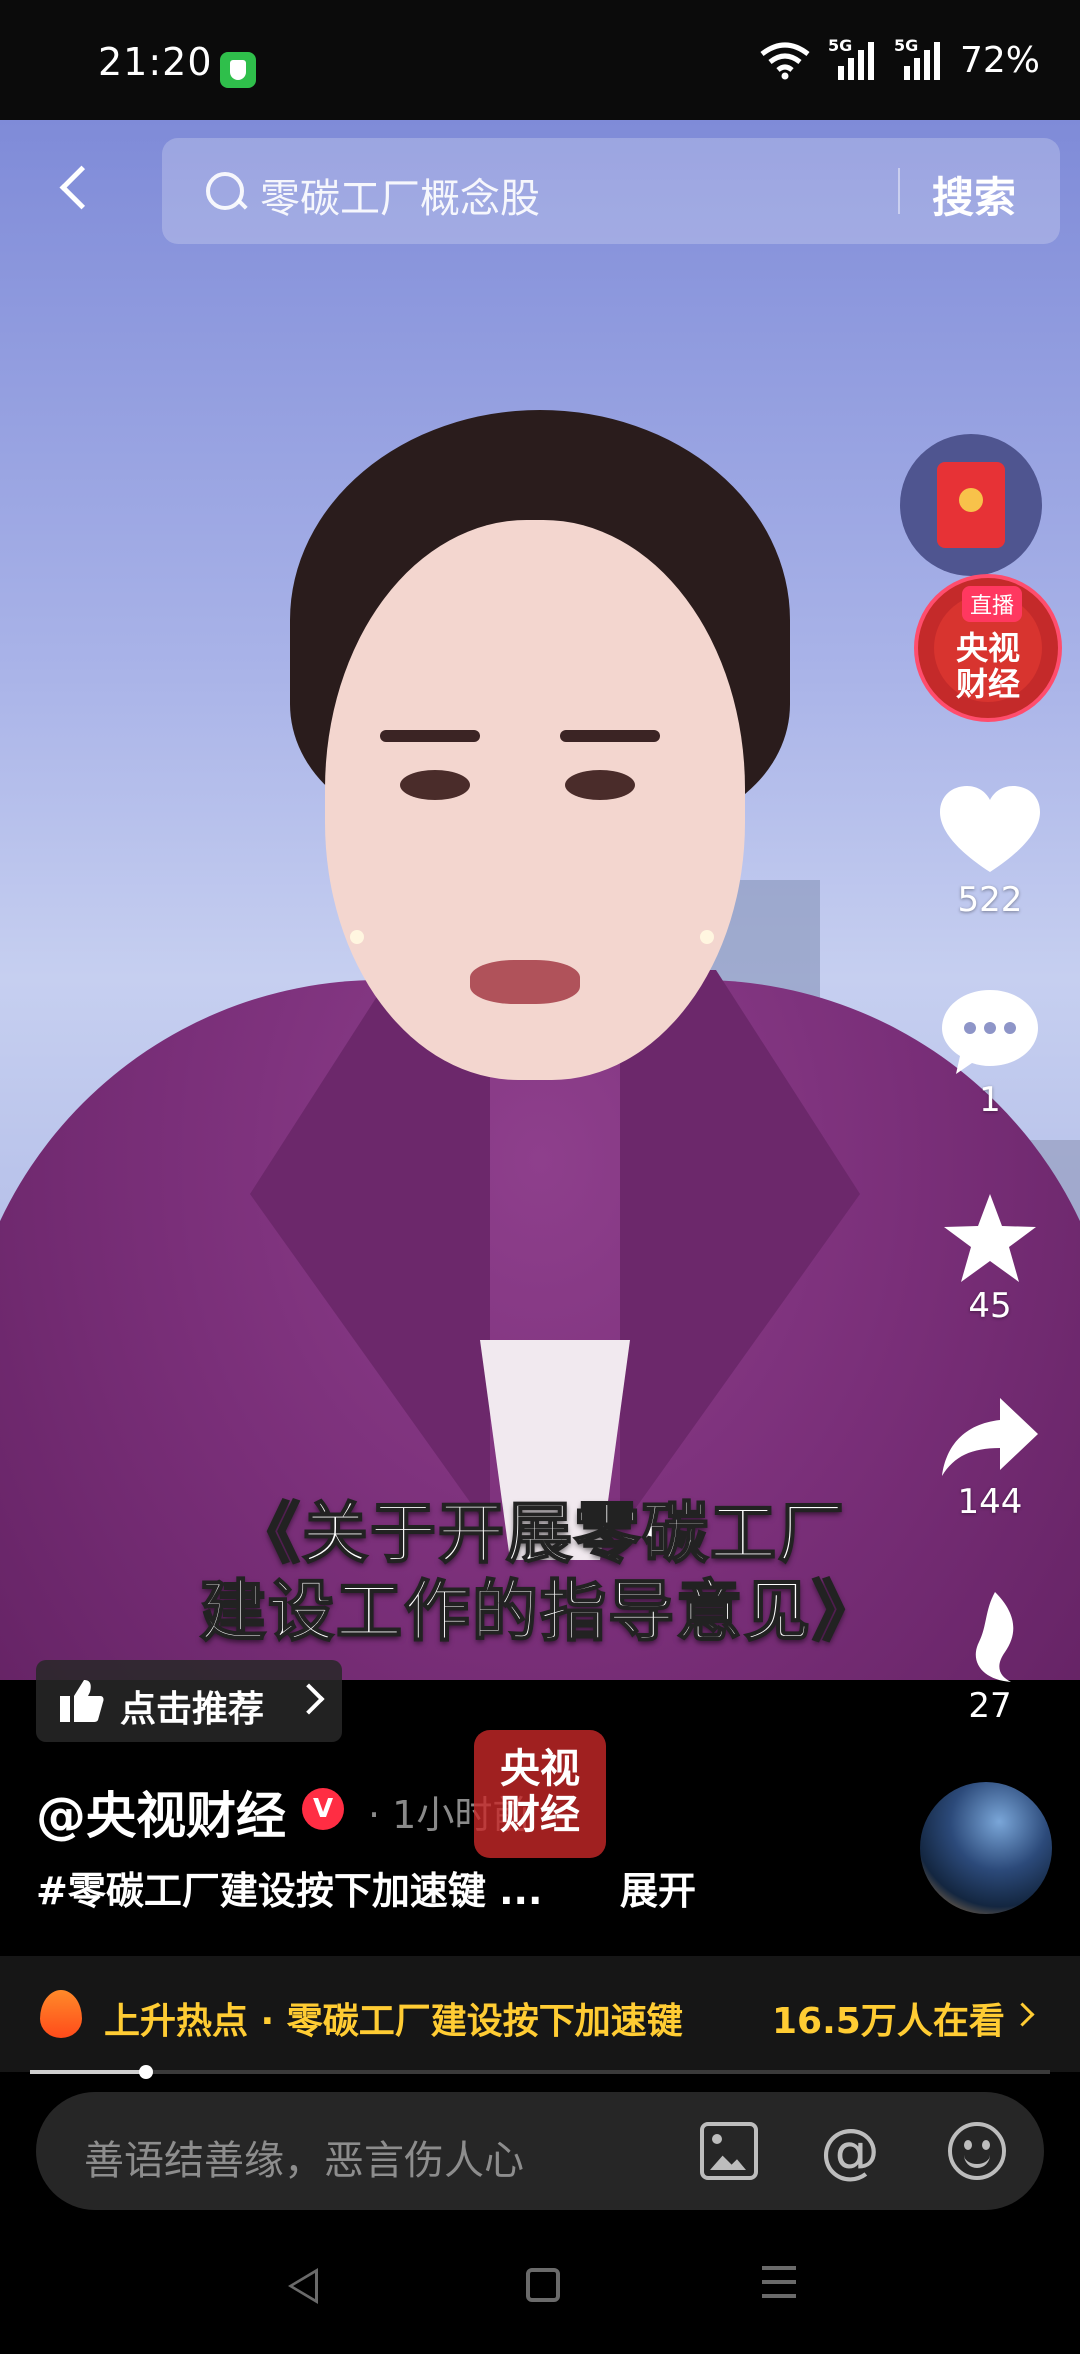 The width and height of the screenshot is (1080, 2354). I want to click on progress-fill, so click(88, 2072).